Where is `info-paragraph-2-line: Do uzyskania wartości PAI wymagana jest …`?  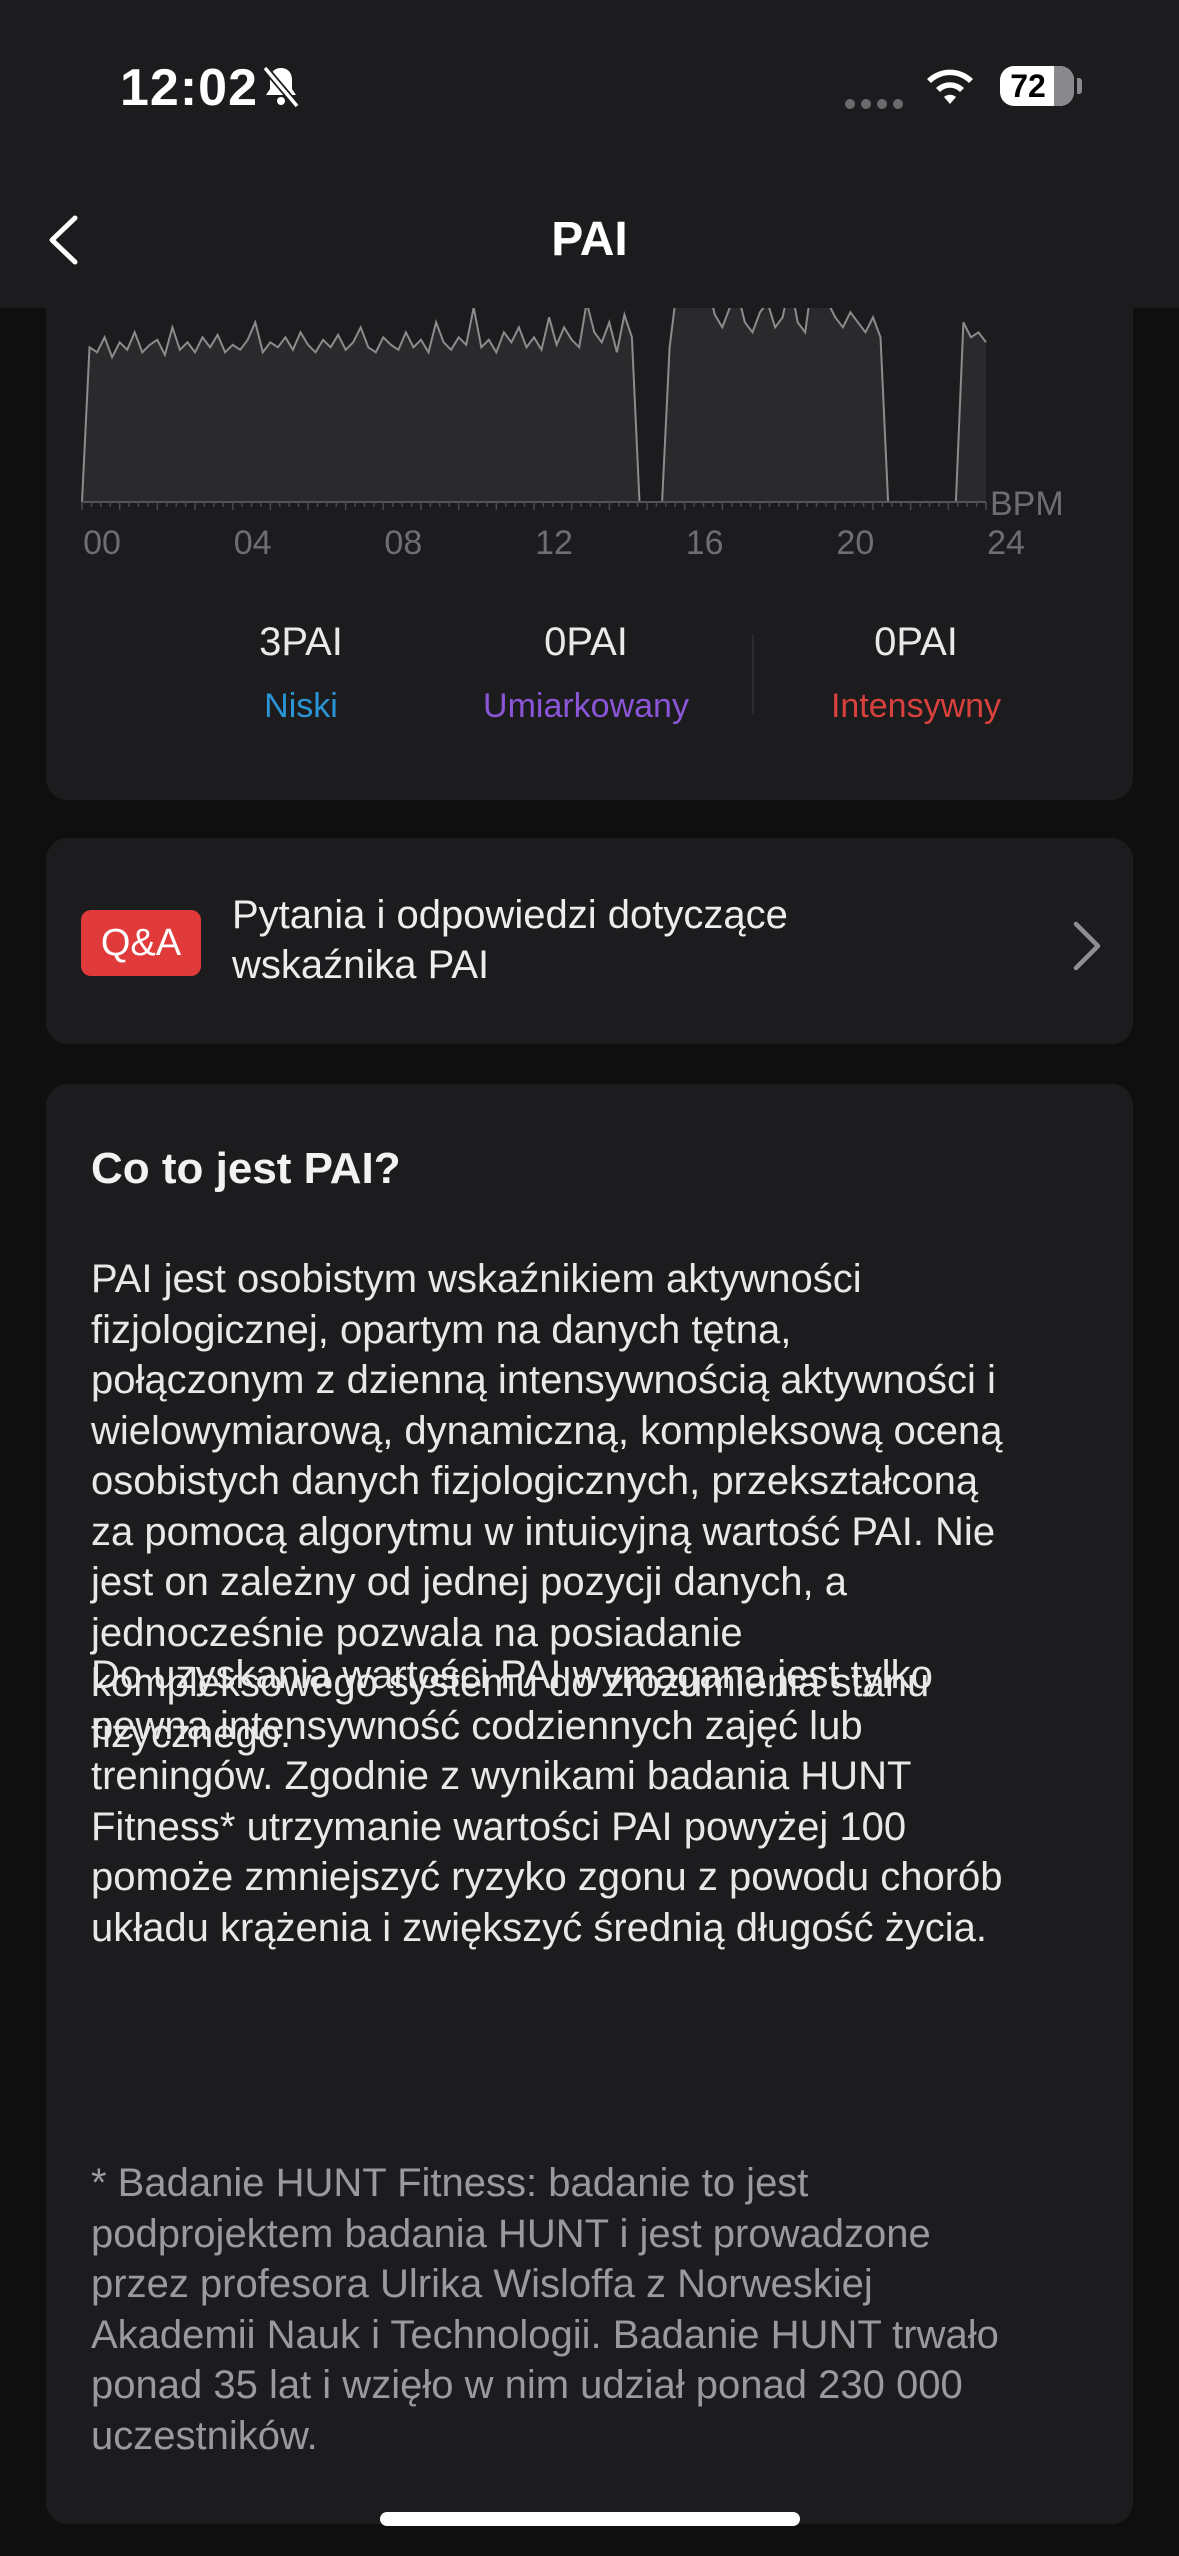
info-paragraph-2-line: Do uzyskania wartości PAI wymagana jest … is located at coordinates (512, 1675).